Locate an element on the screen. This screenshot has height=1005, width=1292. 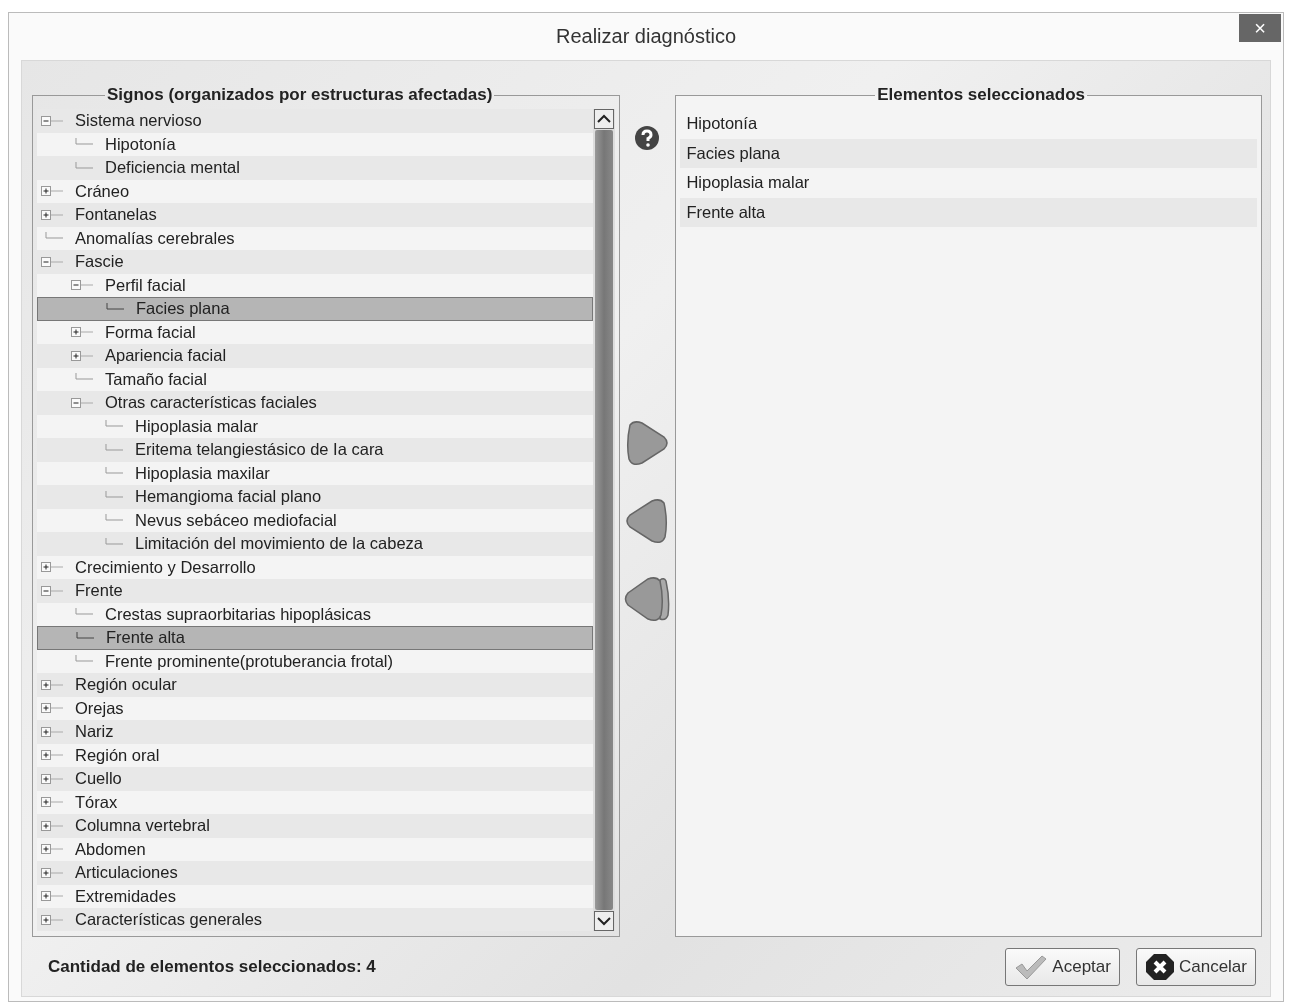
scrollbar is located at coordinates (603, 520).